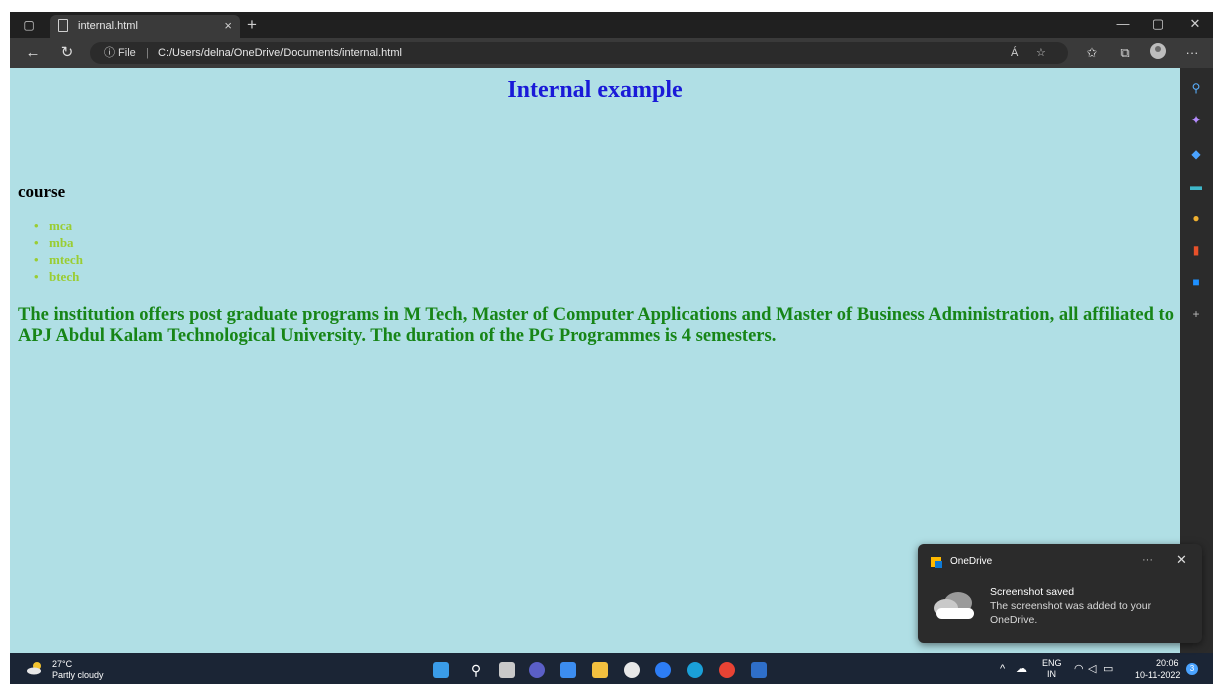 The image size is (1214, 684). I want to click on tab-actions-menu-icon: ▢, so click(29, 25).